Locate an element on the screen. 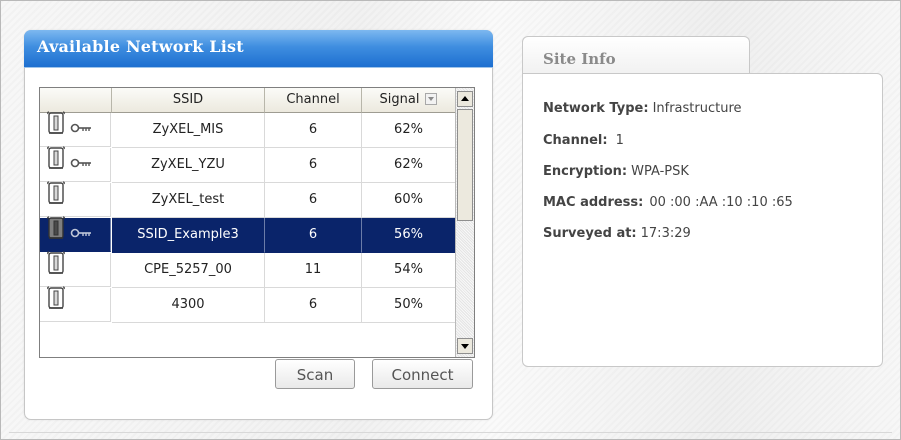 The height and width of the screenshot is (440, 901). site-info-tab: Site Info is located at coordinates (636, 56).